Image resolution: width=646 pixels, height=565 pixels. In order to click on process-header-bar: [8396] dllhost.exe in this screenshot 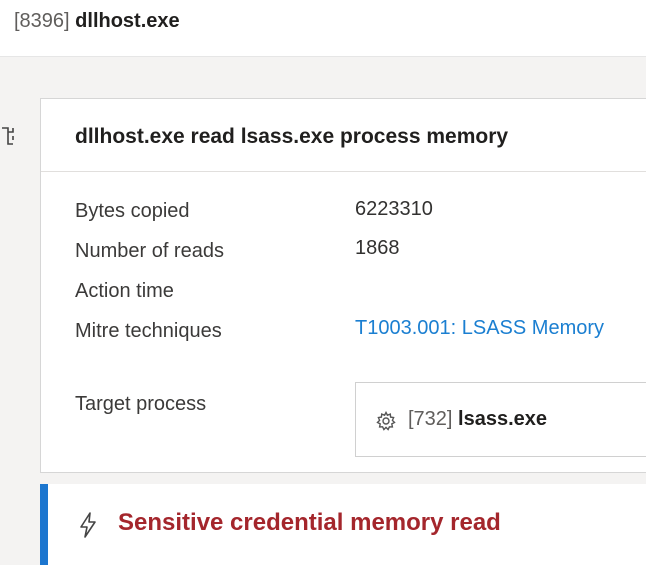, I will do `click(323, 28)`.